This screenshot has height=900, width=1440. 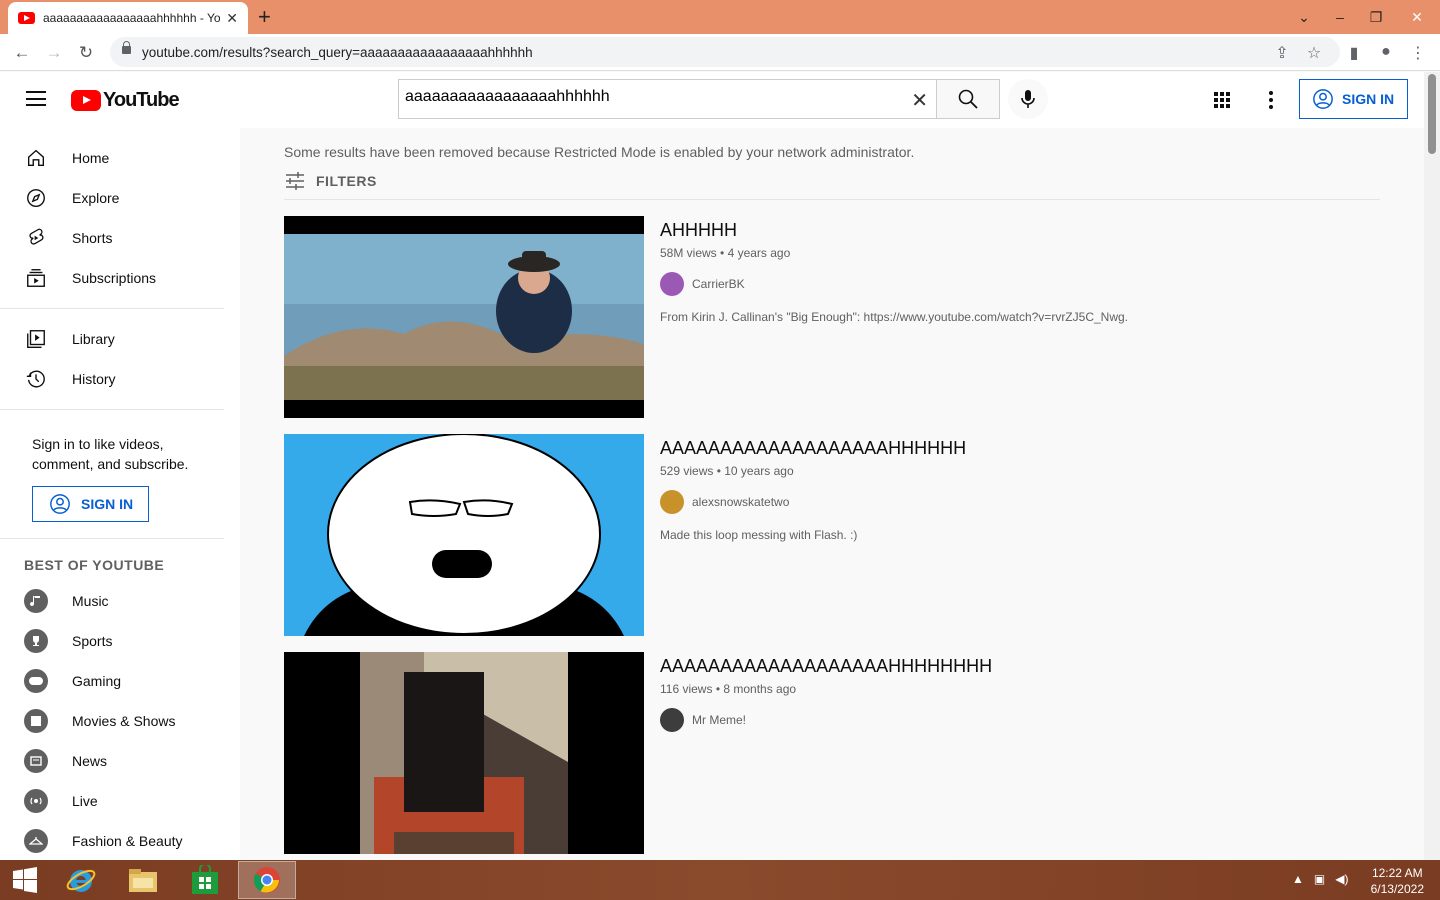 I want to click on sidebar-item-subscriptions: Subscriptions, so click(x=120, y=278).